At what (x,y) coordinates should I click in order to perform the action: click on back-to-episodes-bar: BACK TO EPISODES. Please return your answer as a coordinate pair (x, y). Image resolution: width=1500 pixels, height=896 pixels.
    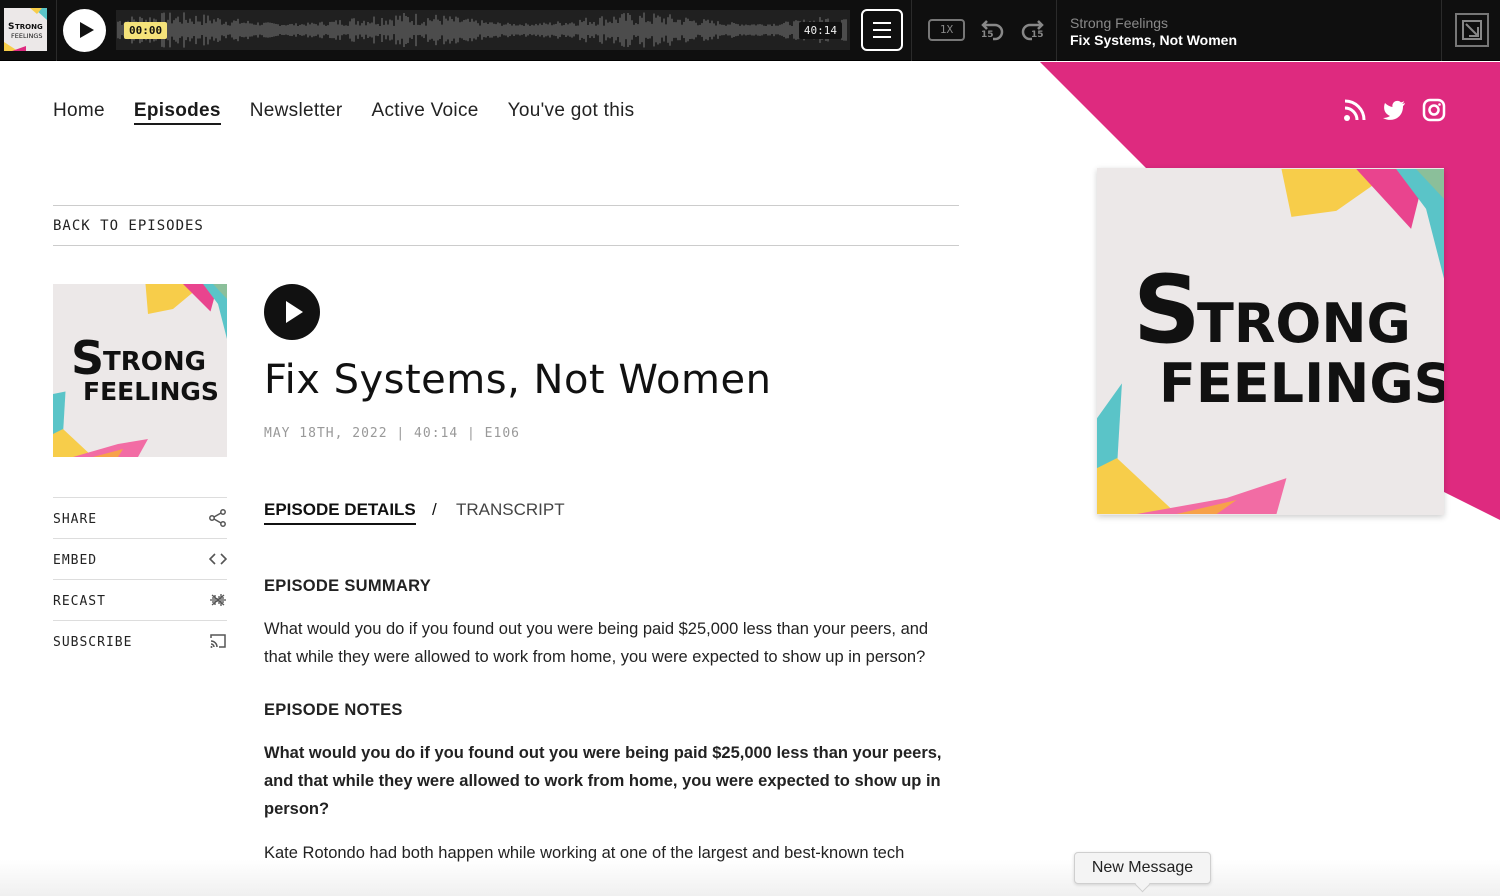
    Looking at the image, I should click on (506, 225).